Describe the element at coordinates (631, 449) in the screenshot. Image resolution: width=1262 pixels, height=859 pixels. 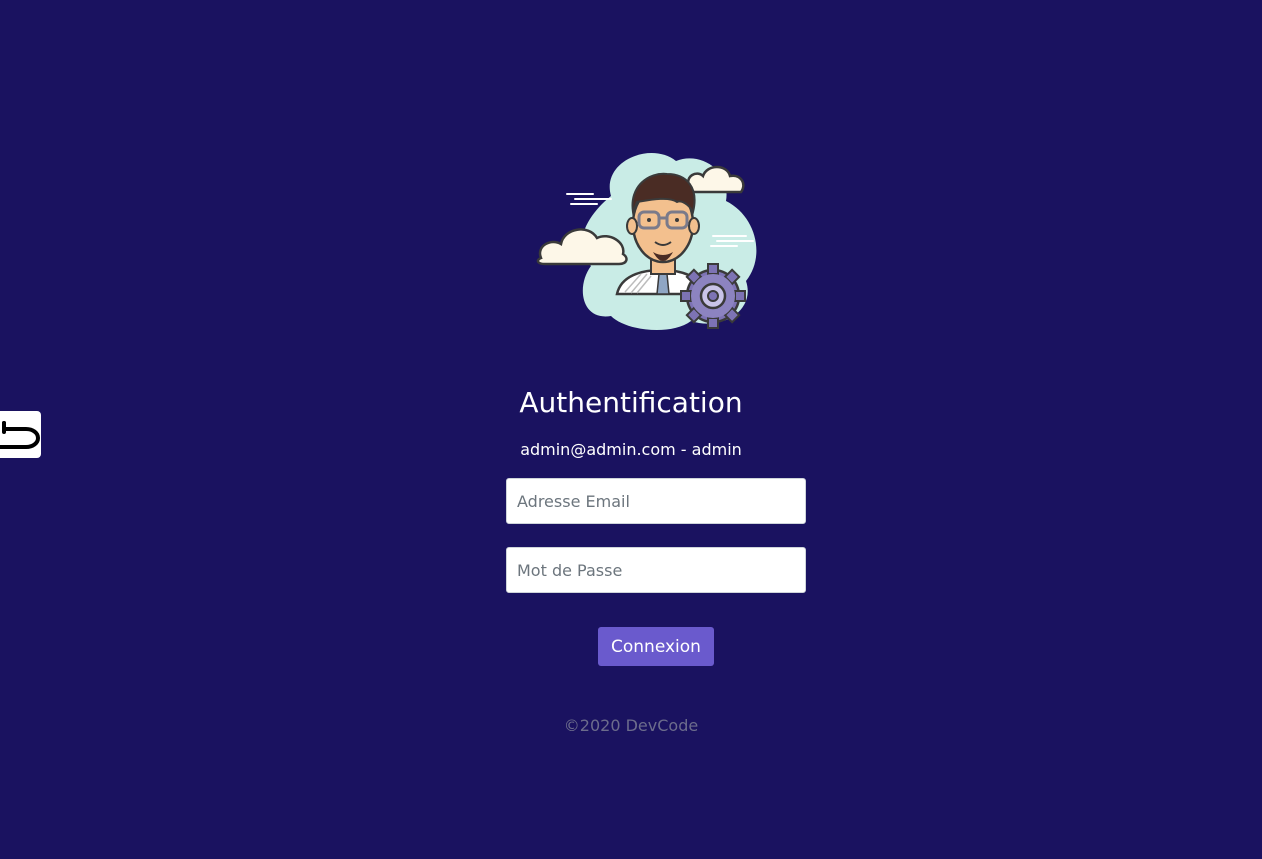
I see `credentials-hint: admin@admin.com - admin` at that location.